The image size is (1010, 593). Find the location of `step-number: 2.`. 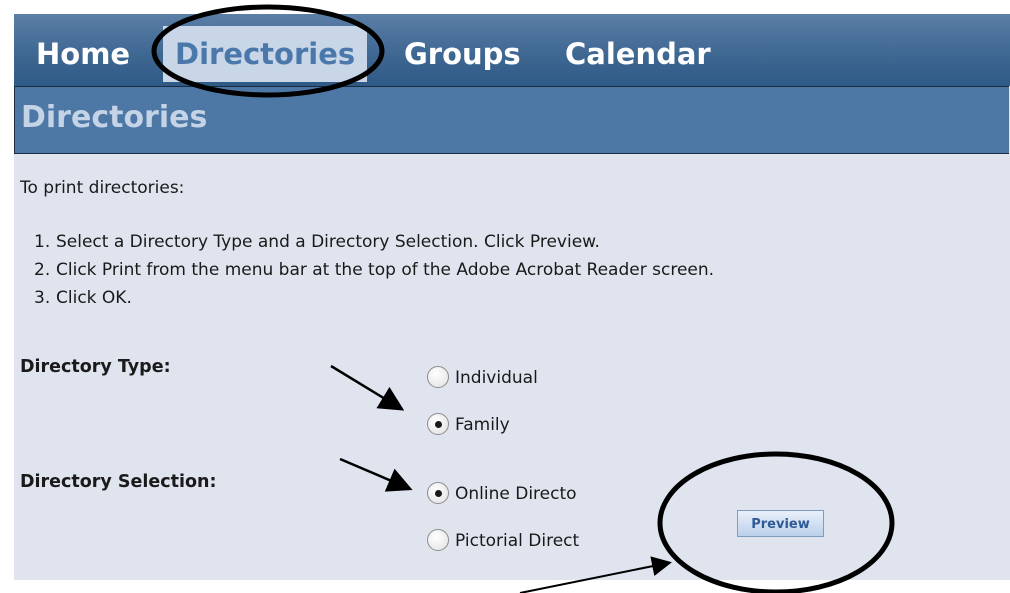

step-number: 2. is located at coordinates (42, 270).